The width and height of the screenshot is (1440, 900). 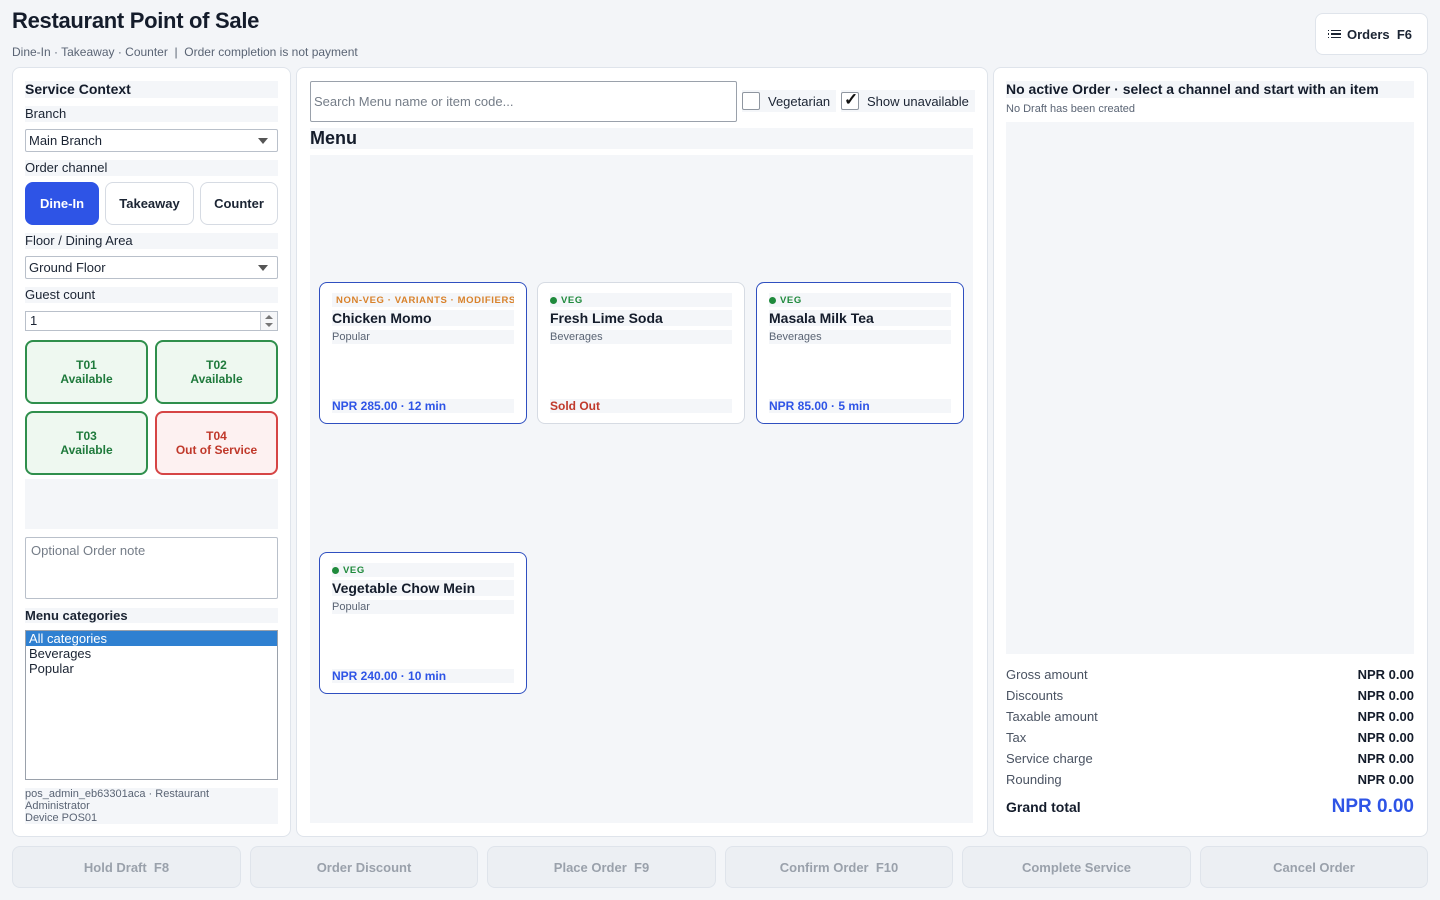 What do you see at coordinates (860, 406) in the screenshot?
I see `item-price: NPR 85.00 · 5 min` at bounding box center [860, 406].